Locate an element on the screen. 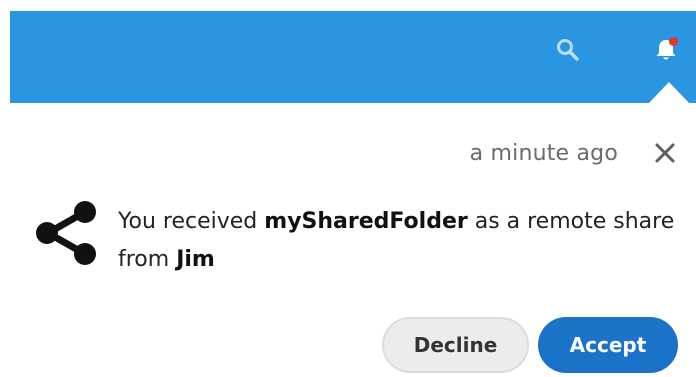 This screenshot has height=377, width=696. notification-dot is located at coordinates (673, 41).